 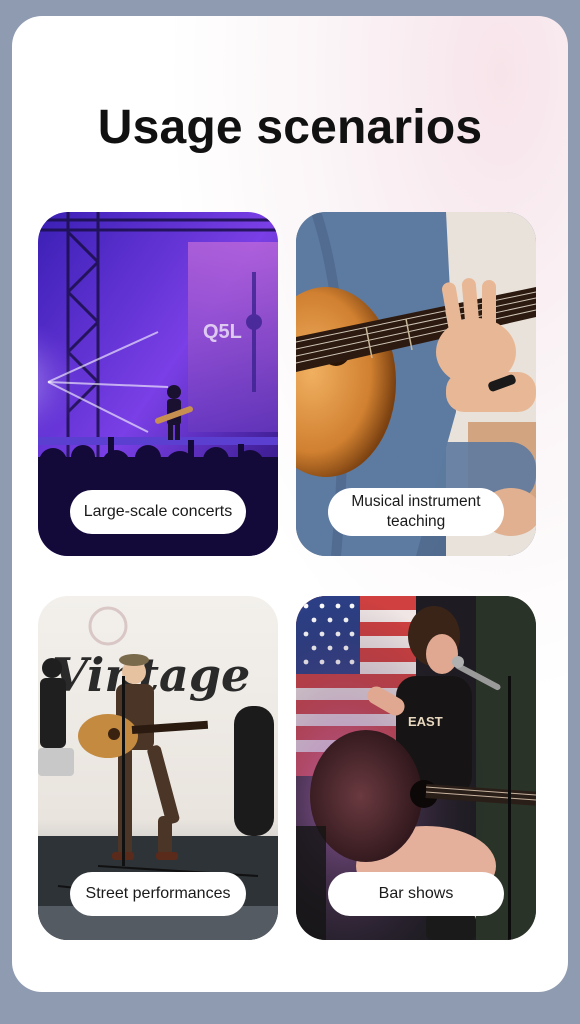 What do you see at coordinates (158, 384) in the screenshot?
I see `scenario-tile-concerts: Q5L Large-scale concerts` at bounding box center [158, 384].